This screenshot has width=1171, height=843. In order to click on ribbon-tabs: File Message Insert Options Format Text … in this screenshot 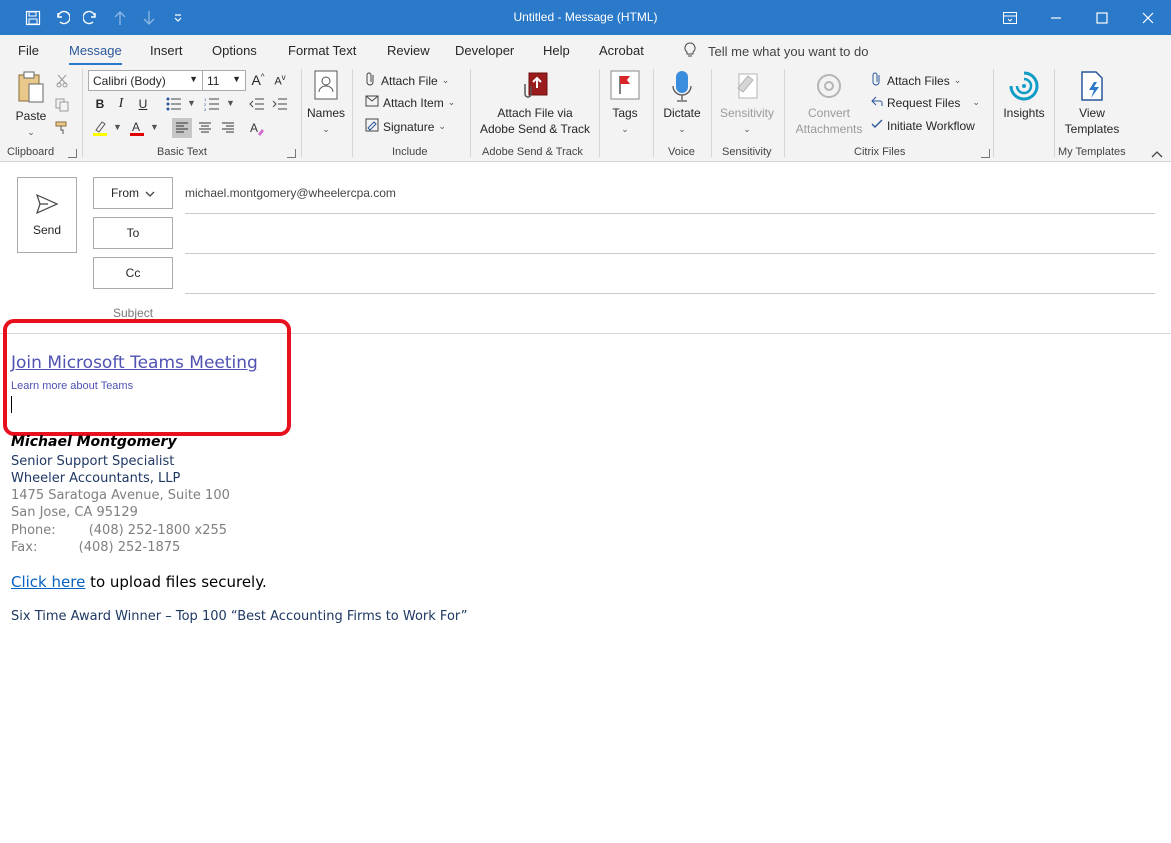, I will do `click(585, 50)`.